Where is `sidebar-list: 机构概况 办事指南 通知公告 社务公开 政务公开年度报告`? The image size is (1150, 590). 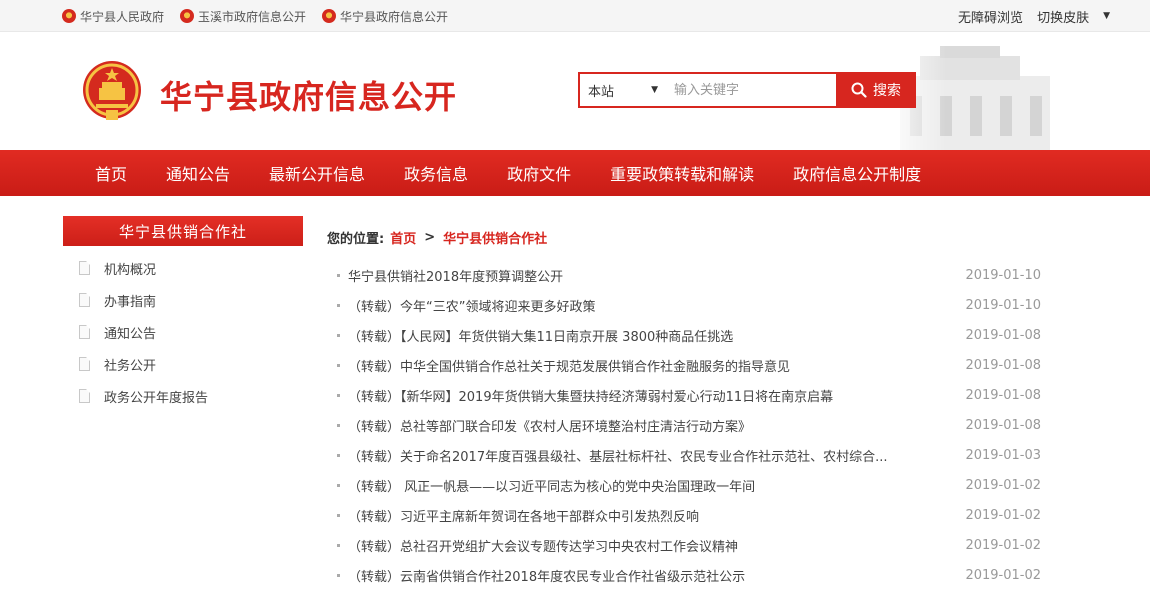 sidebar-list: 机构概况 办事指南 通知公告 社务公开 政务公开年度报告 is located at coordinates (183, 332).